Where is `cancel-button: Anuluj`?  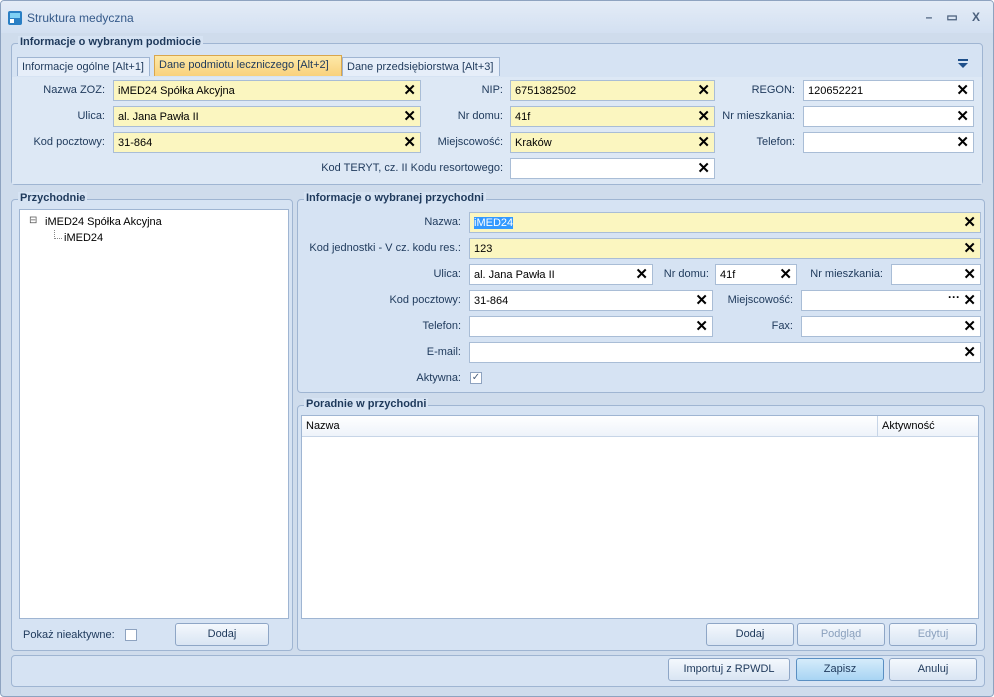
cancel-button: Anuluj is located at coordinates (933, 669).